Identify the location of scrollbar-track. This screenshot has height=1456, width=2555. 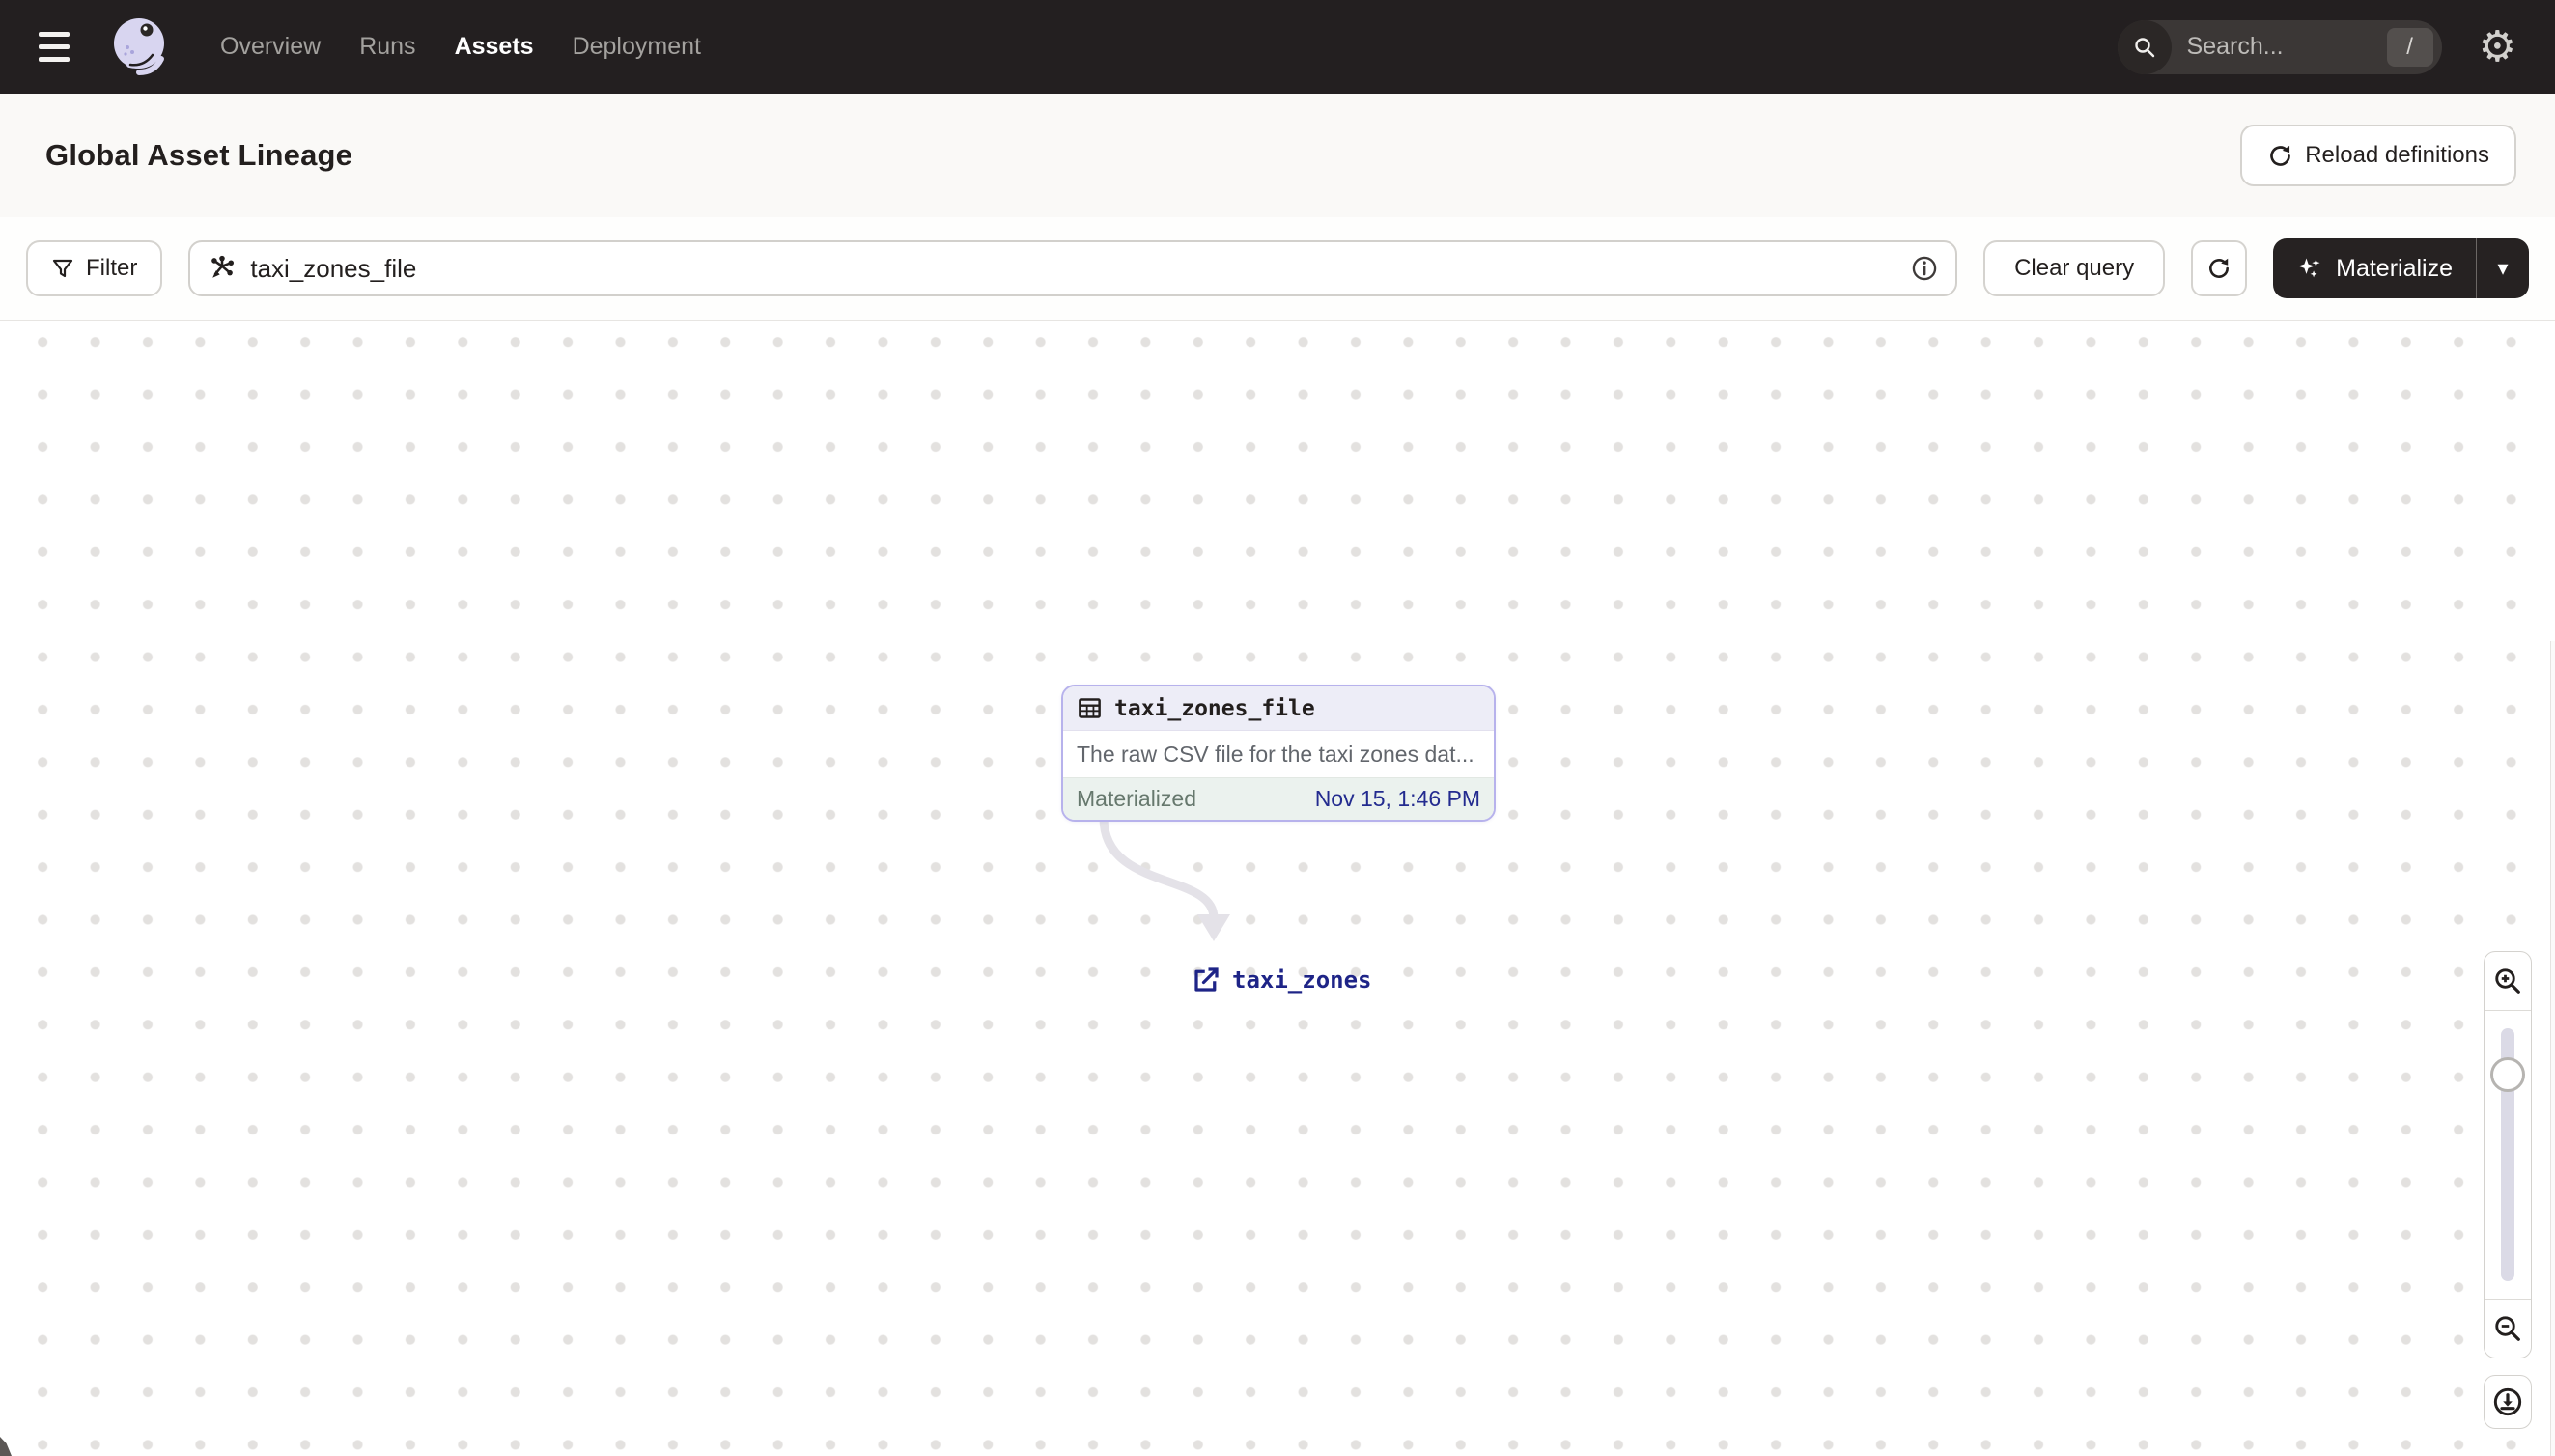
(2552, 1049).